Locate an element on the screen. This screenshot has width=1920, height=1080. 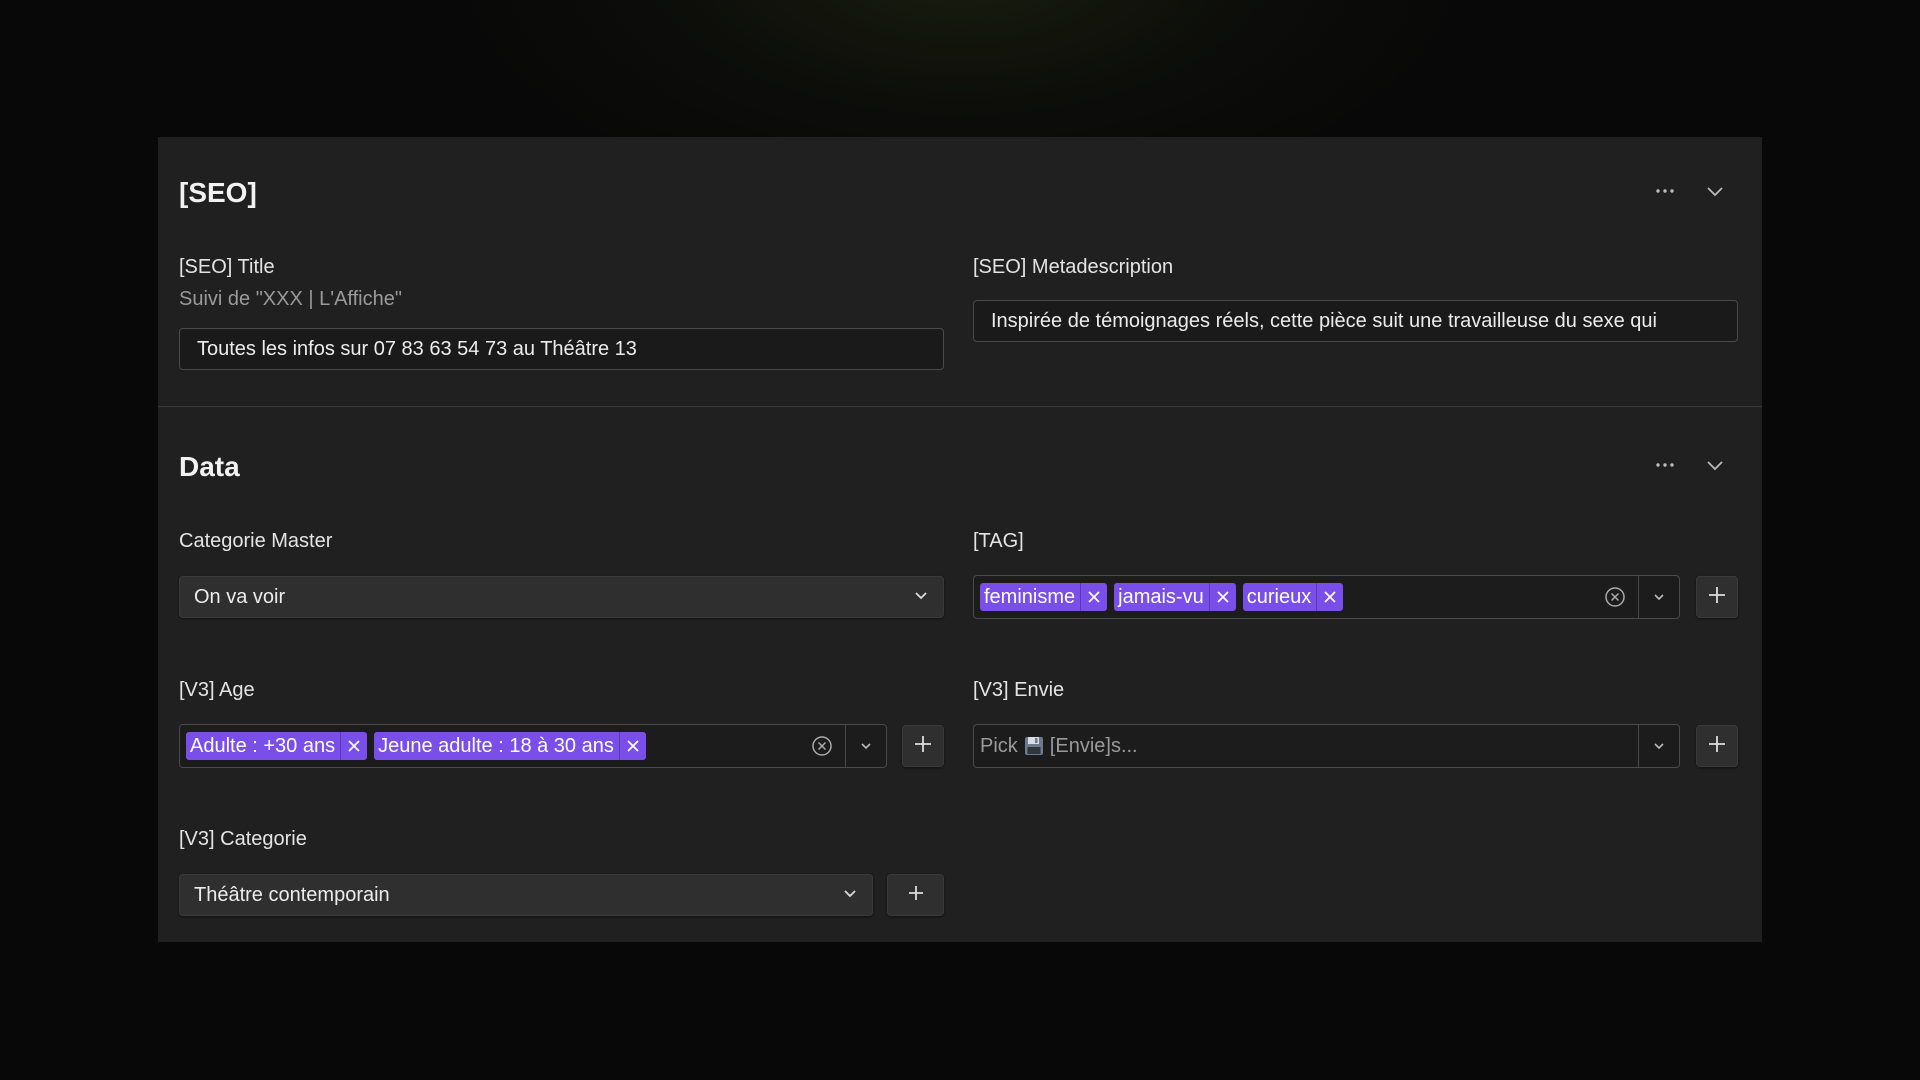
add-categorie-button is located at coordinates (915, 895).